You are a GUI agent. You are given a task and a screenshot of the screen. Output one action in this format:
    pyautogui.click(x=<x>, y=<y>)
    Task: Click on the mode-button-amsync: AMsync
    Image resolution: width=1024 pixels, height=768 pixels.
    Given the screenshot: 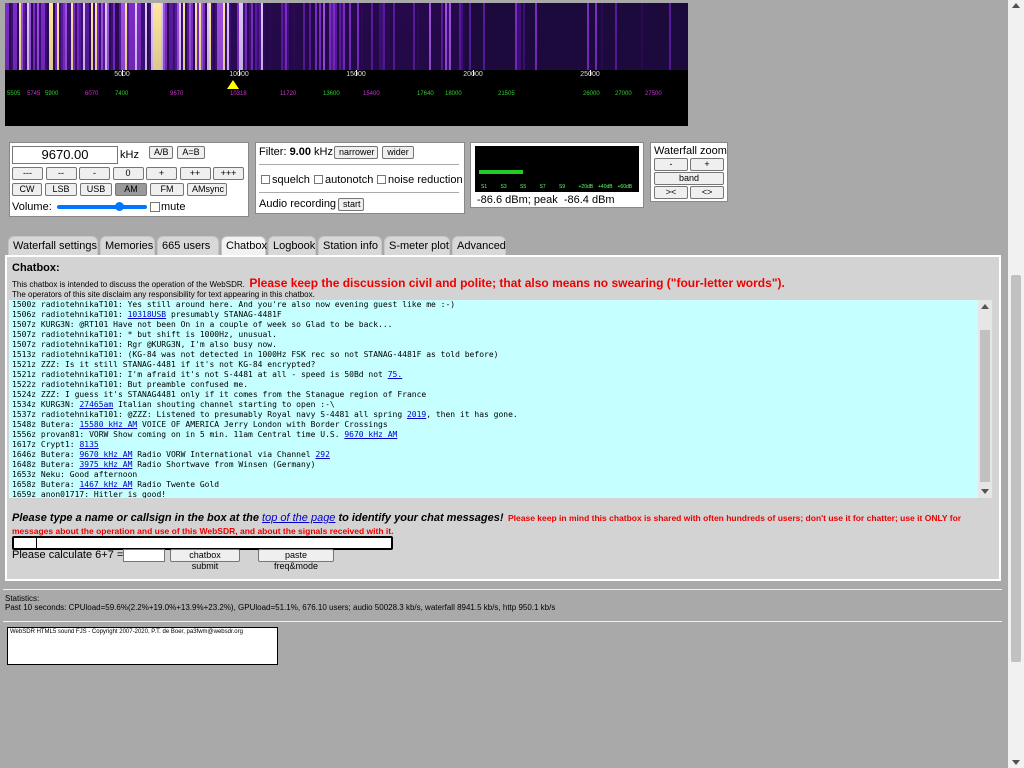 What is the action you would take?
    pyautogui.click(x=207, y=189)
    